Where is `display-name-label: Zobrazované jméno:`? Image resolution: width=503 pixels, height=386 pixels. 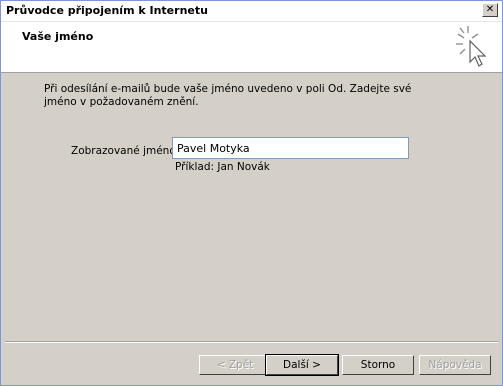 display-name-label: Zobrazované jméno: is located at coordinates (125, 151).